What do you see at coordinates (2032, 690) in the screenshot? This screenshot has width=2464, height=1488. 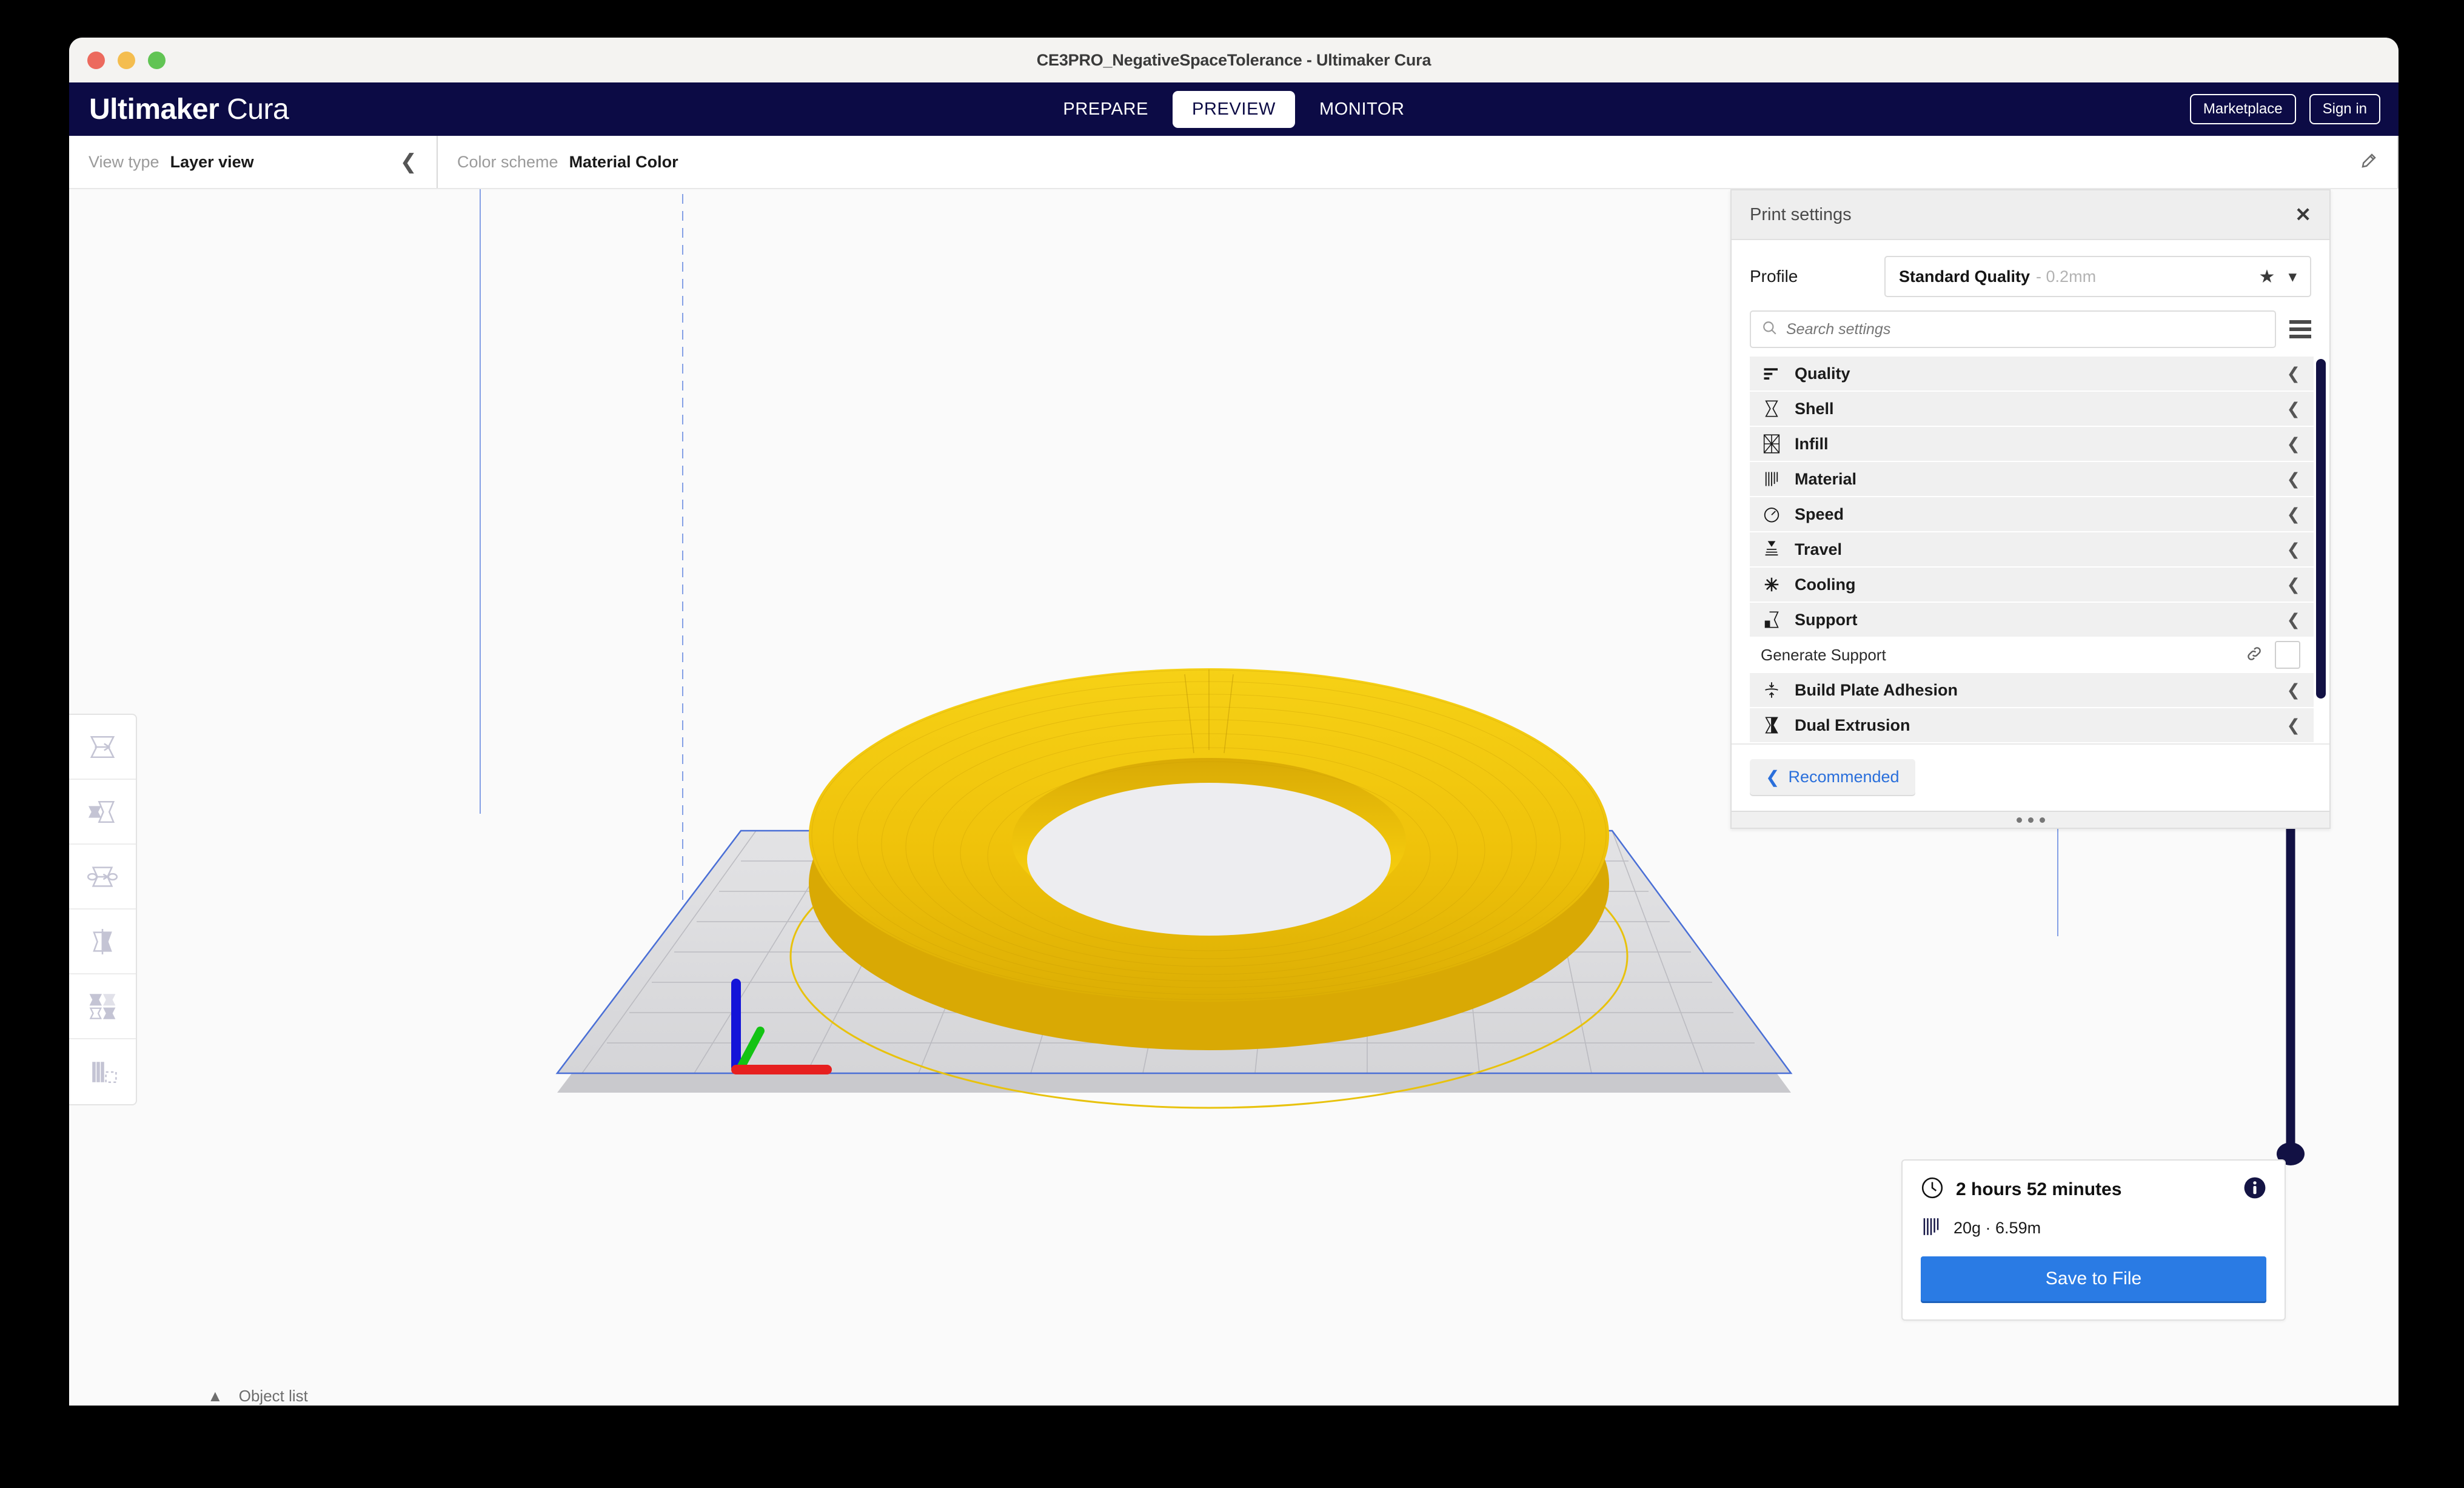 I see `settings-category-build-plate-adhesion: Build Plate Adhesion ❮` at bounding box center [2032, 690].